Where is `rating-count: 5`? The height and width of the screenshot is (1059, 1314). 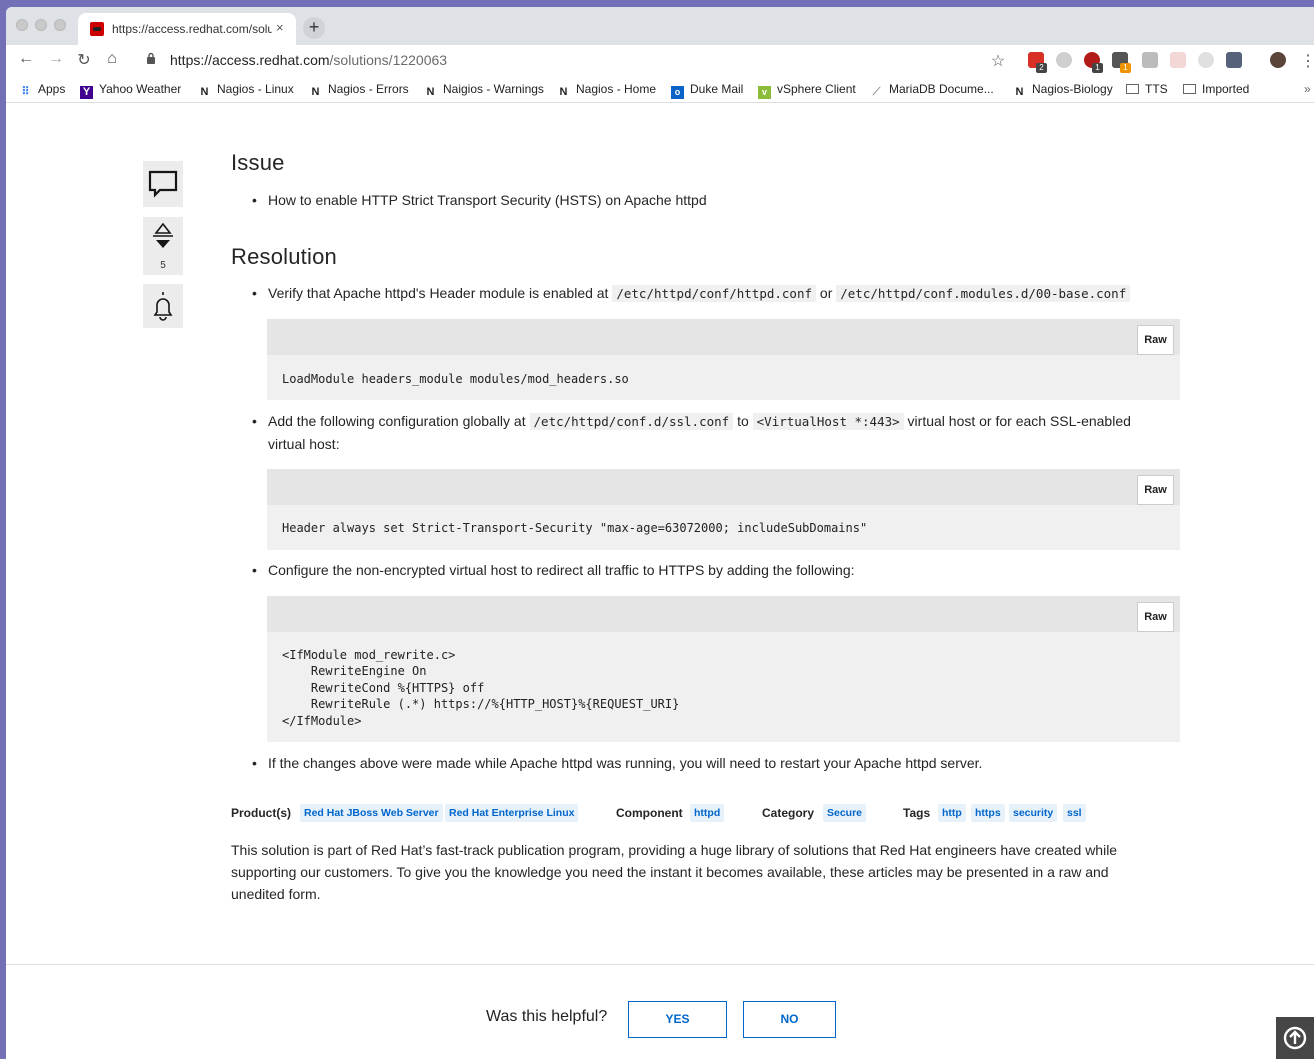 rating-count: 5 is located at coordinates (163, 265).